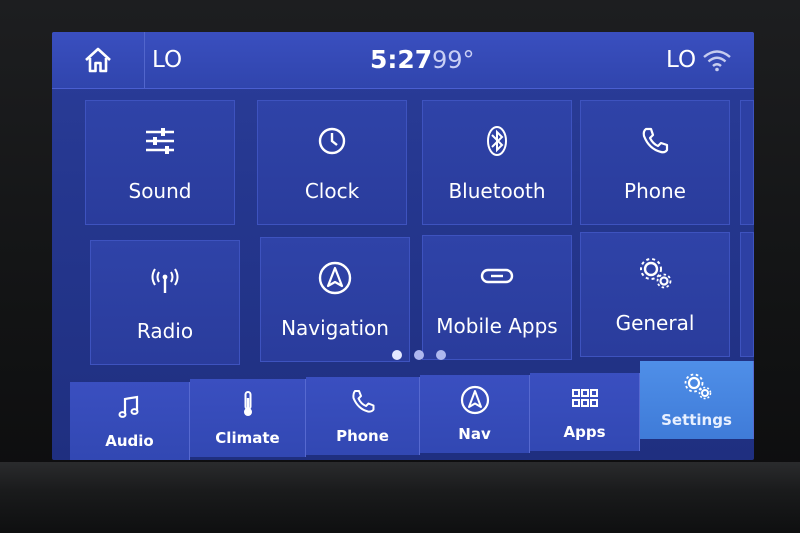 This screenshot has height=533, width=800. What do you see at coordinates (129, 441) in the screenshot?
I see `nav-label: Audio` at bounding box center [129, 441].